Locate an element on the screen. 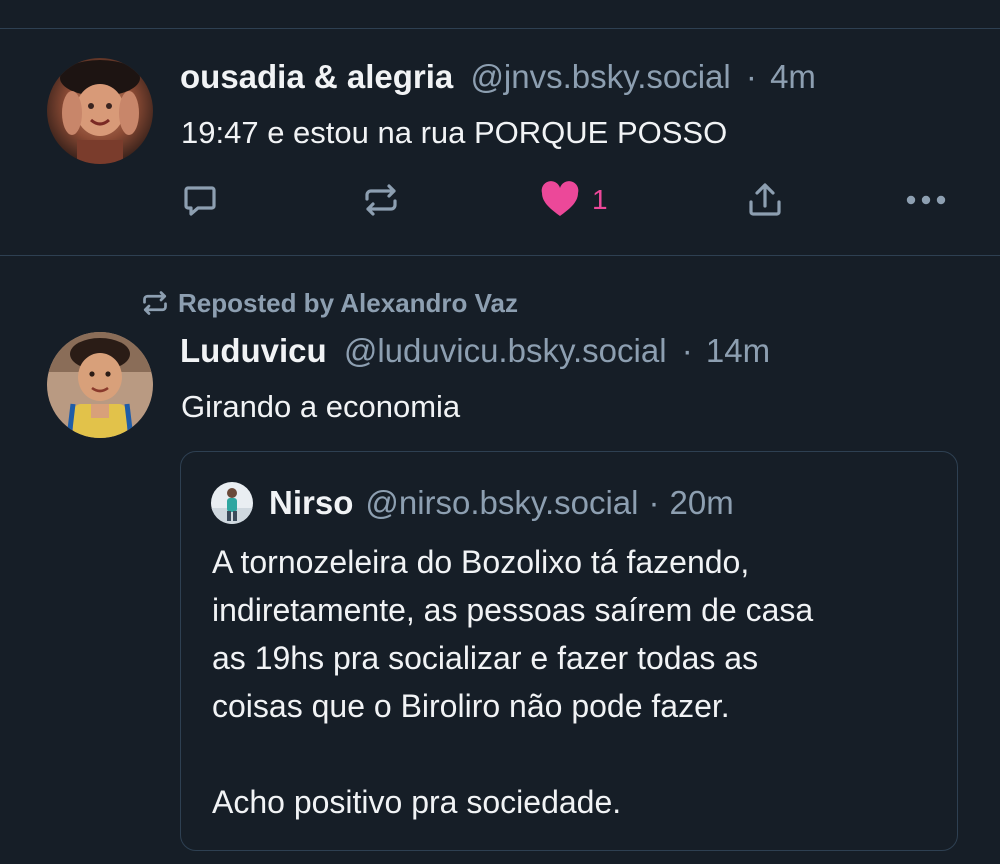 The height and width of the screenshot is (864, 1000). post-text: Girando a economia is located at coordinates (321, 406).